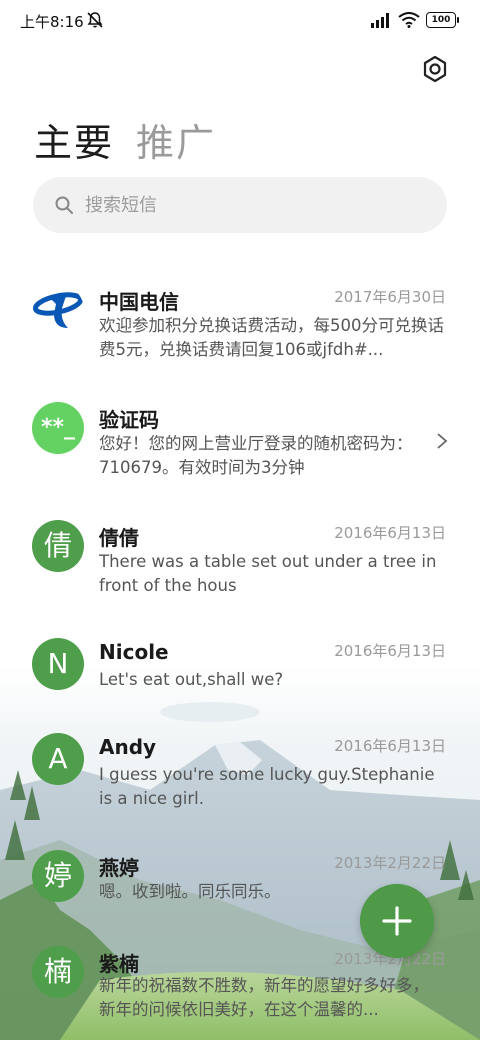  Describe the element at coordinates (119, 964) in the screenshot. I see `contact-name: 紫楠` at that location.